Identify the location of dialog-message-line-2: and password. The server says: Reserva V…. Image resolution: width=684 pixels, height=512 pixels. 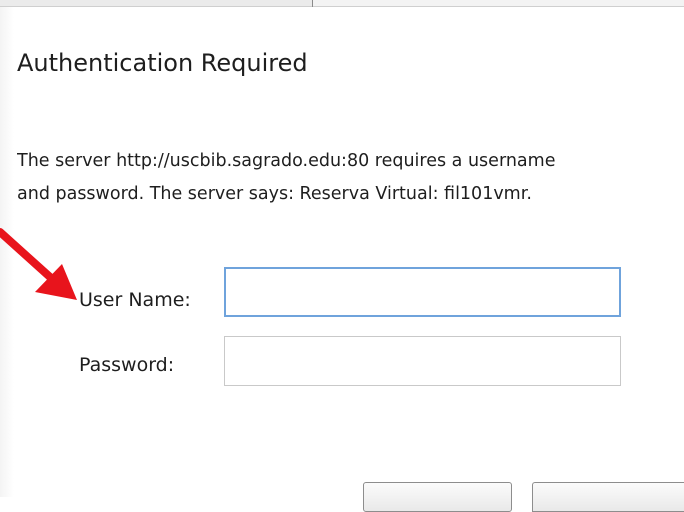
(274, 194).